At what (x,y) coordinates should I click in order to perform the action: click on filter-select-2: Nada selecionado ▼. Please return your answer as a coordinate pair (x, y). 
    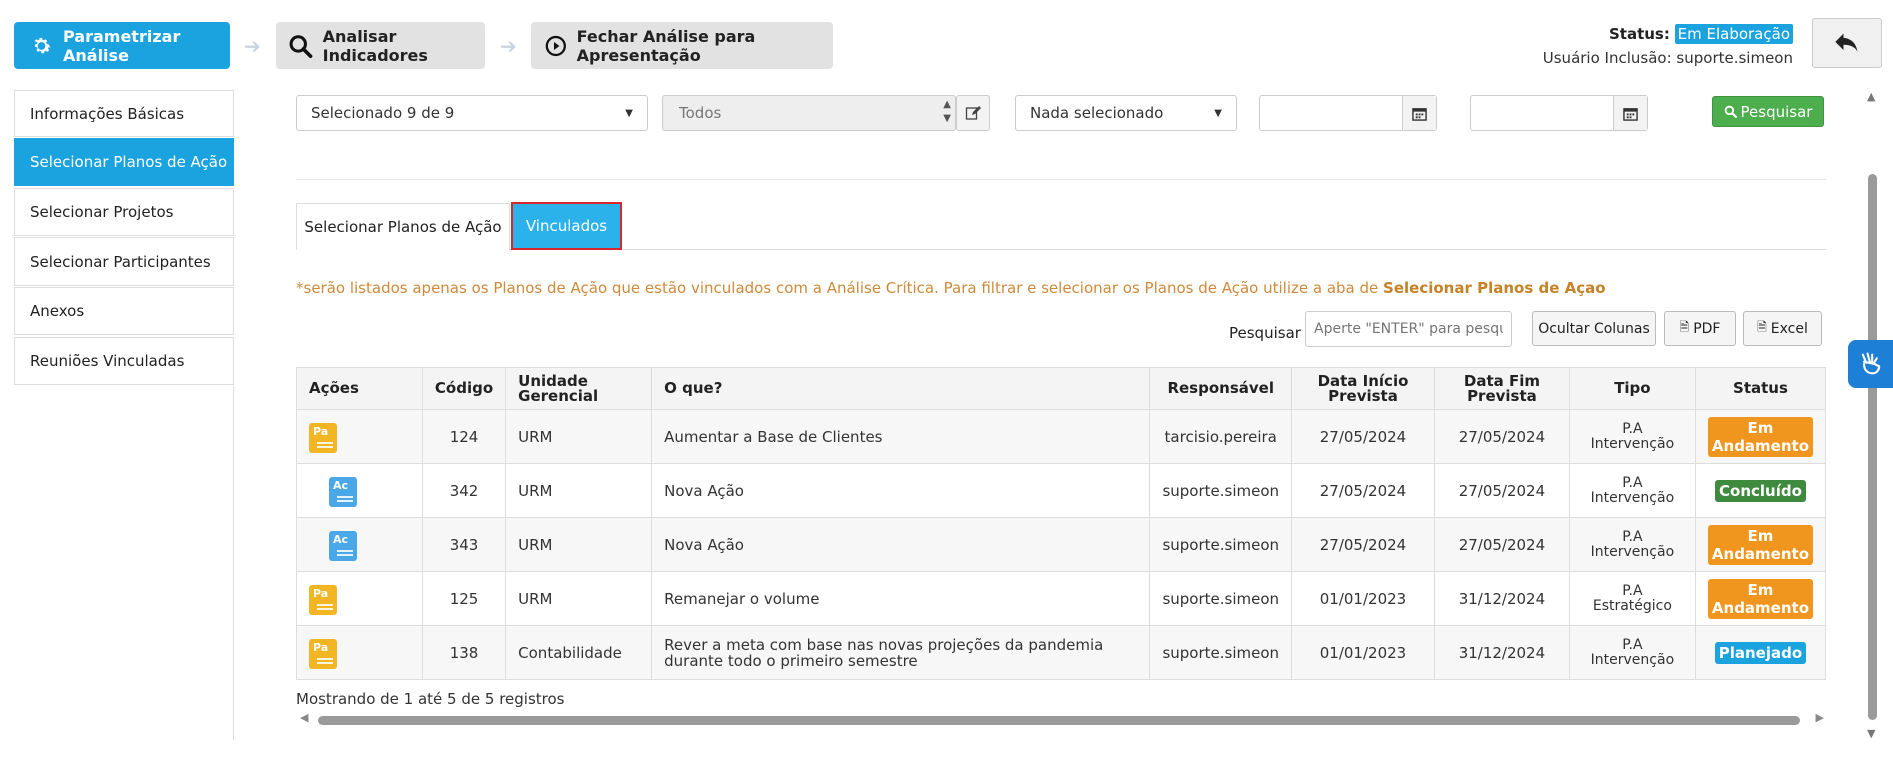
    Looking at the image, I should click on (1126, 113).